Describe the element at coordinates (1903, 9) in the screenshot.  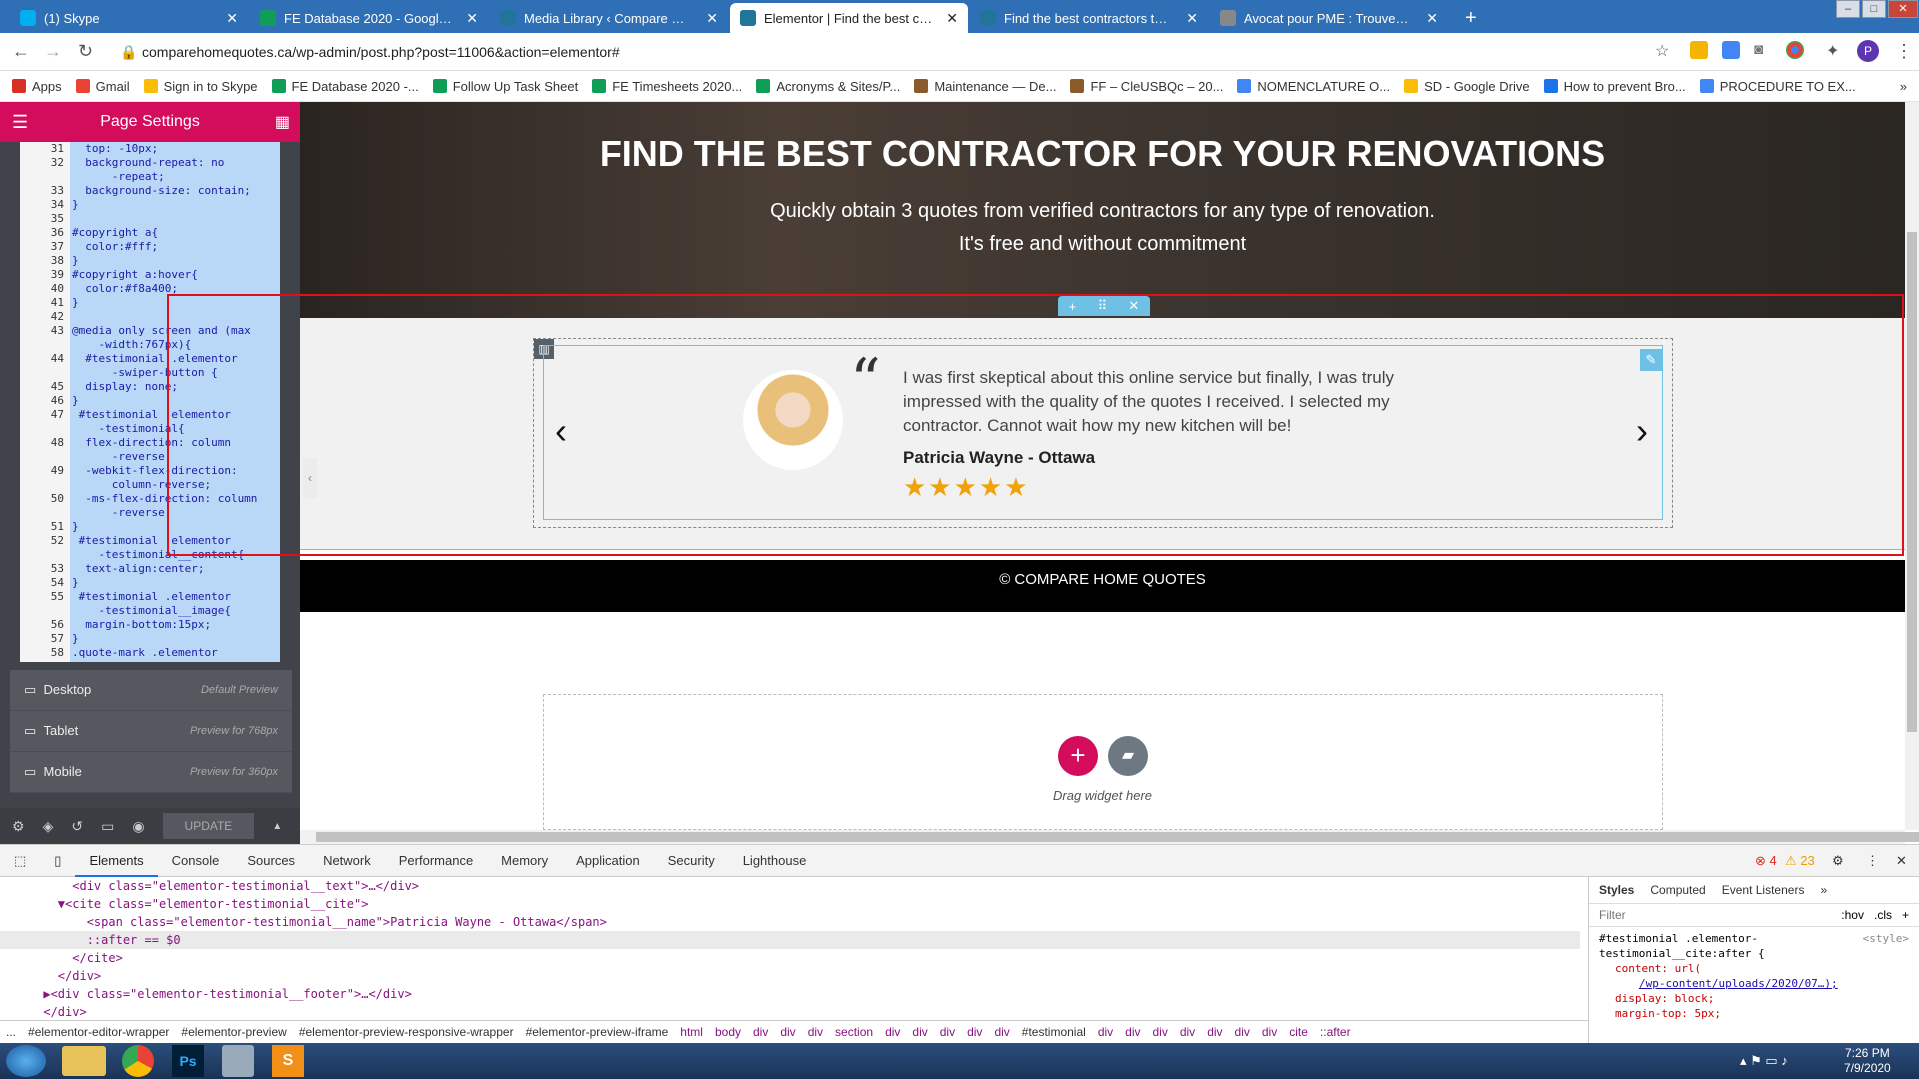
I see `close-window-button: ✕` at that location.